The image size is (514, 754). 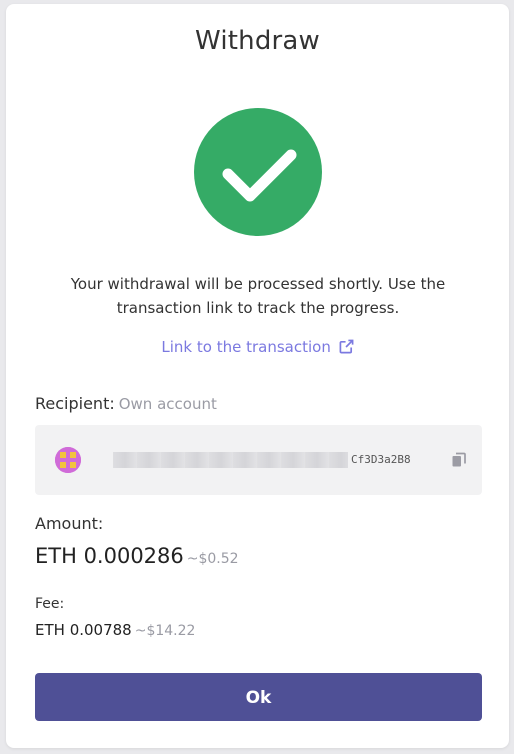 What do you see at coordinates (50, 604) in the screenshot?
I see `fee-label: Fee:` at bounding box center [50, 604].